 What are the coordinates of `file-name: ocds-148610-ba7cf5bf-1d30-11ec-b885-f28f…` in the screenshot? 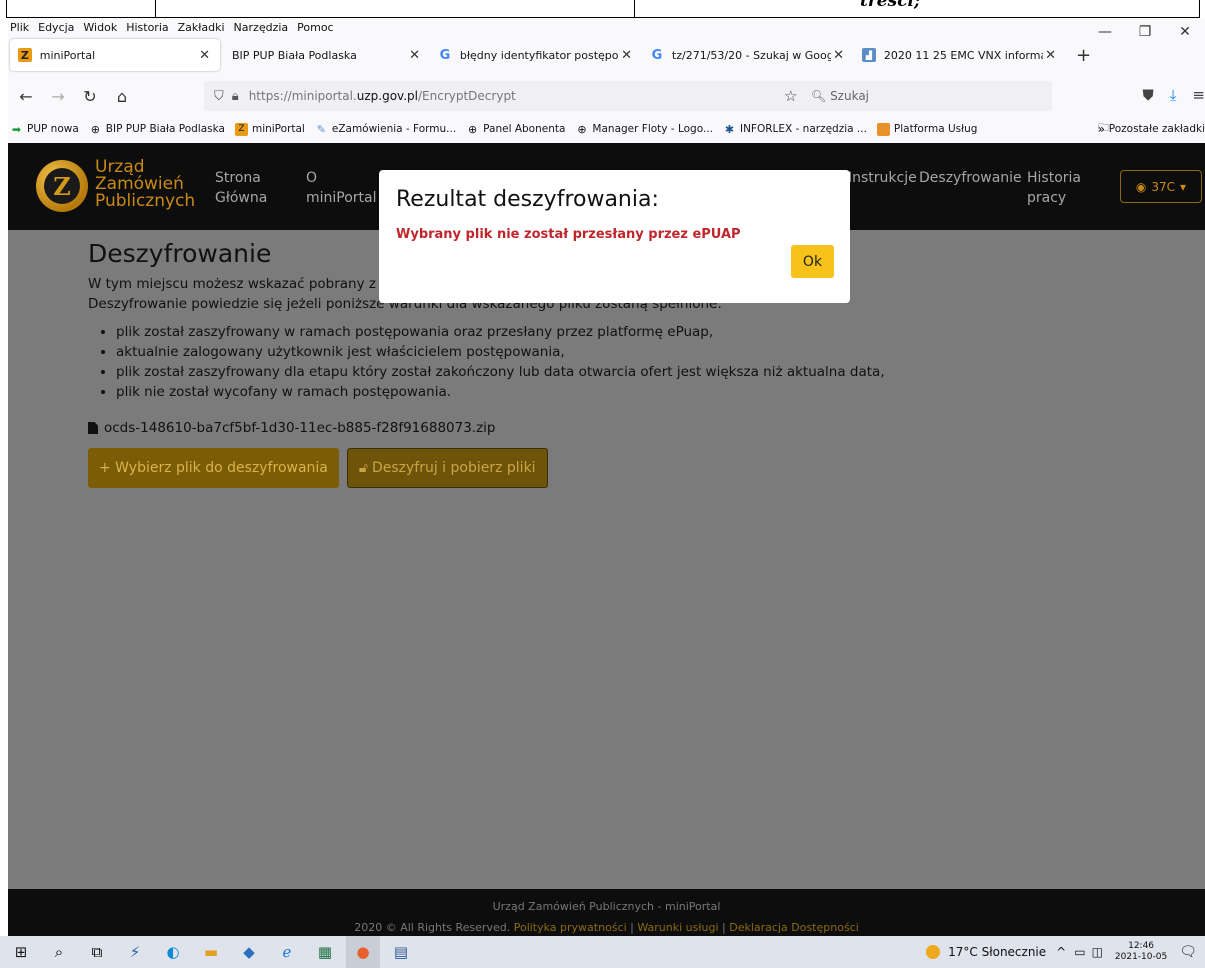 It's located at (300, 428).